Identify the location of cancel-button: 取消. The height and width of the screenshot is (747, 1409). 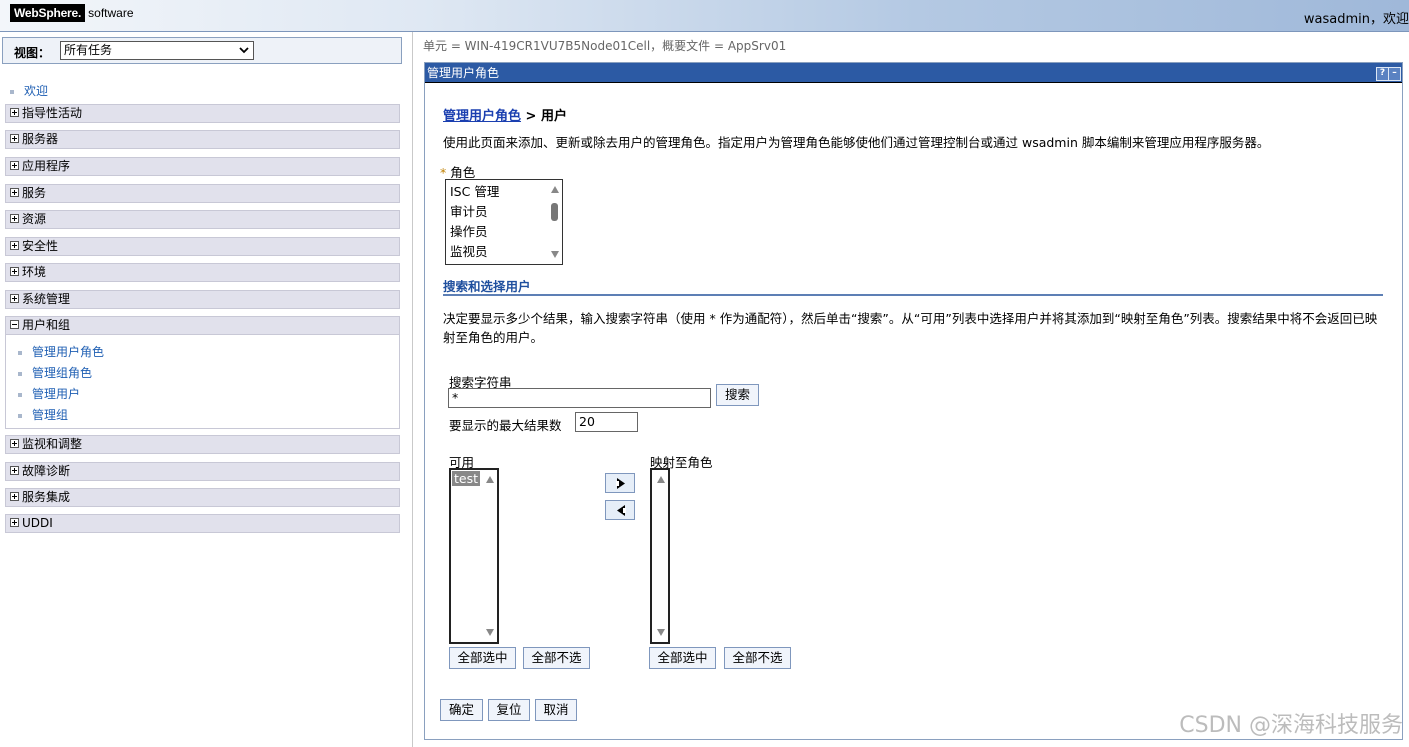
(556, 710).